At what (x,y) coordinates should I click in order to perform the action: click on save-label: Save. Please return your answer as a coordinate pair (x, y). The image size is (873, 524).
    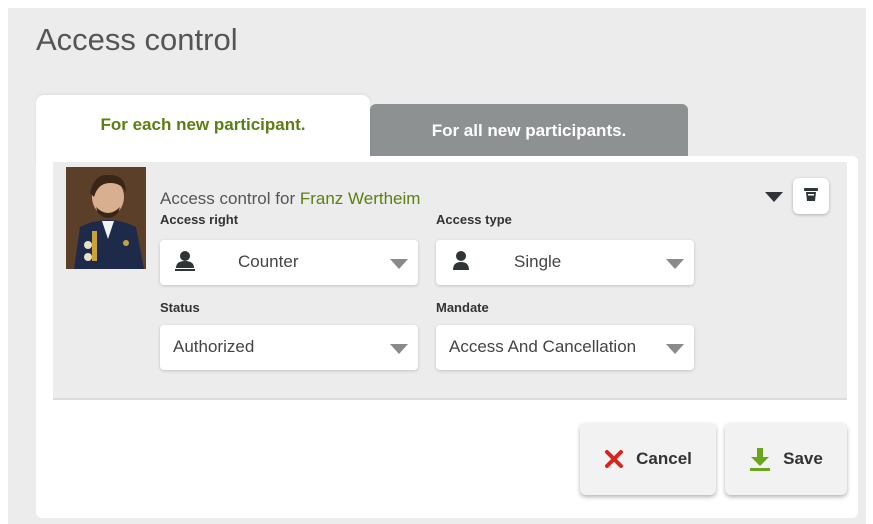
    Looking at the image, I should click on (803, 458).